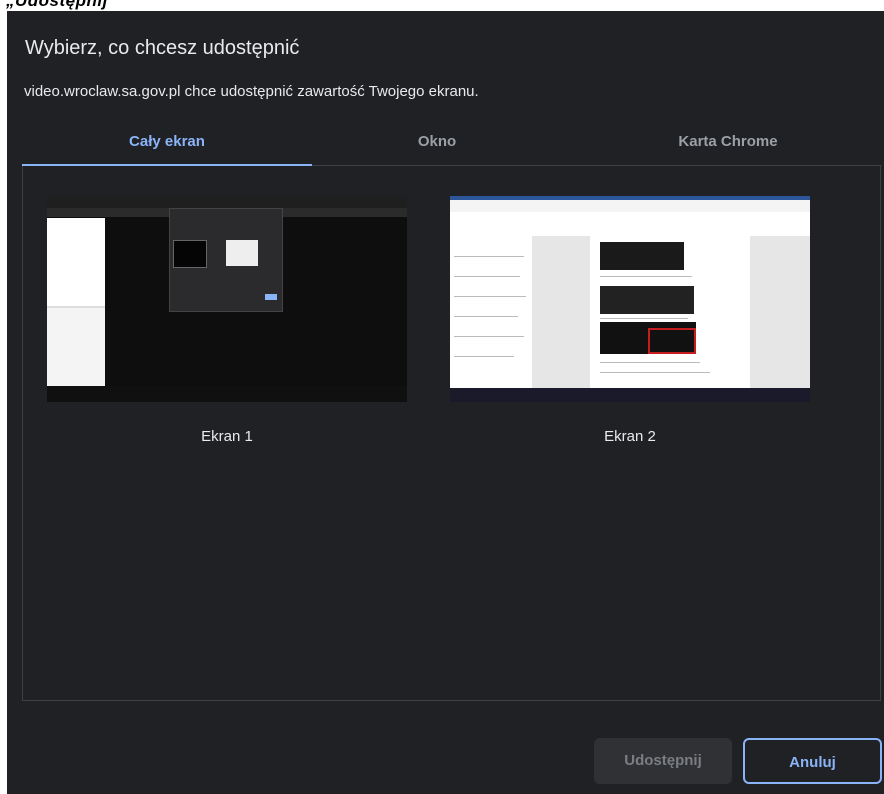  Describe the element at coordinates (437, 147) in the screenshot. I see `tab-window: Okno` at that location.